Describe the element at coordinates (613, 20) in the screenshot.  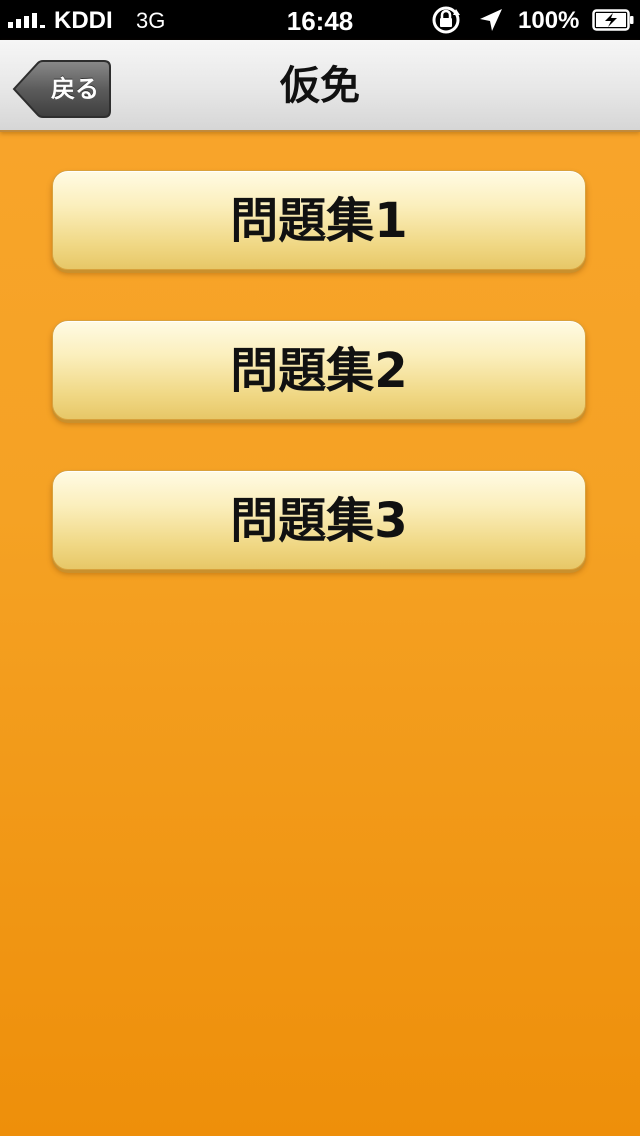
I see `battery-charging-icon` at that location.